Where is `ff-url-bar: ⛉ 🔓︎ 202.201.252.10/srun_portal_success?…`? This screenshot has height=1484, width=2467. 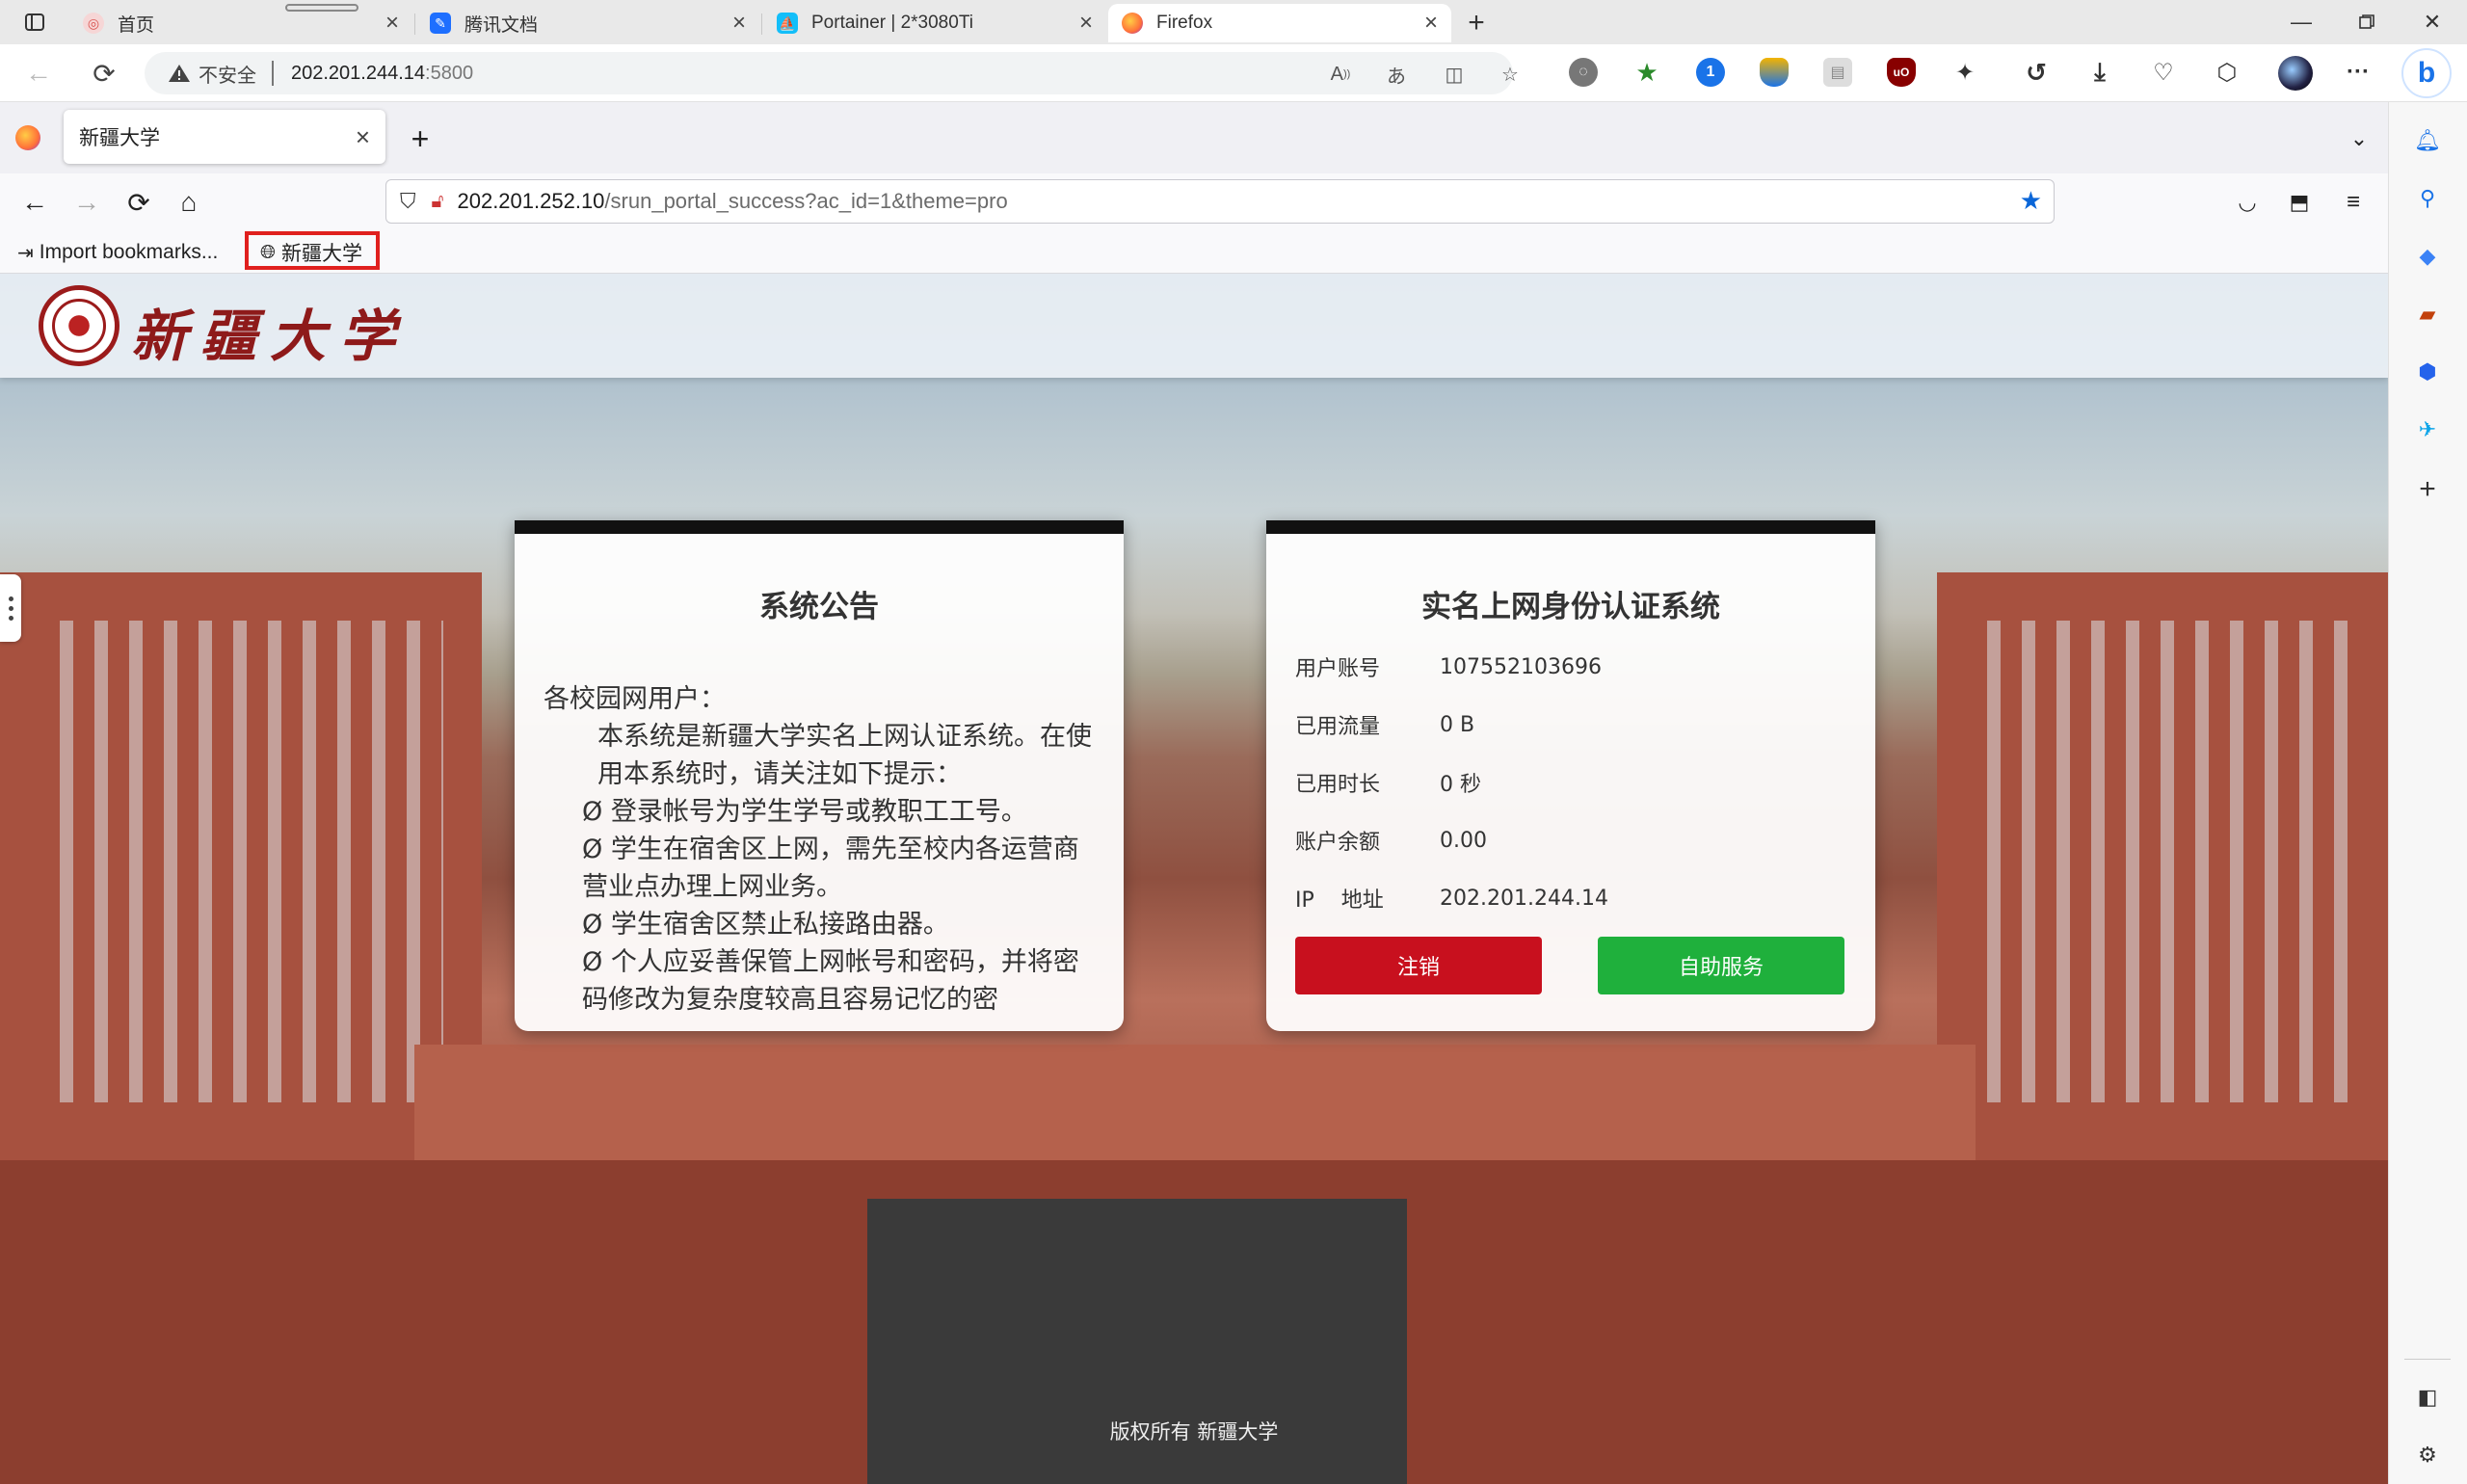
ff-url-bar: ⛉ 🔓︎ 202.201.252.10/srun_portal_success?… is located at coordinates (1220, 201).